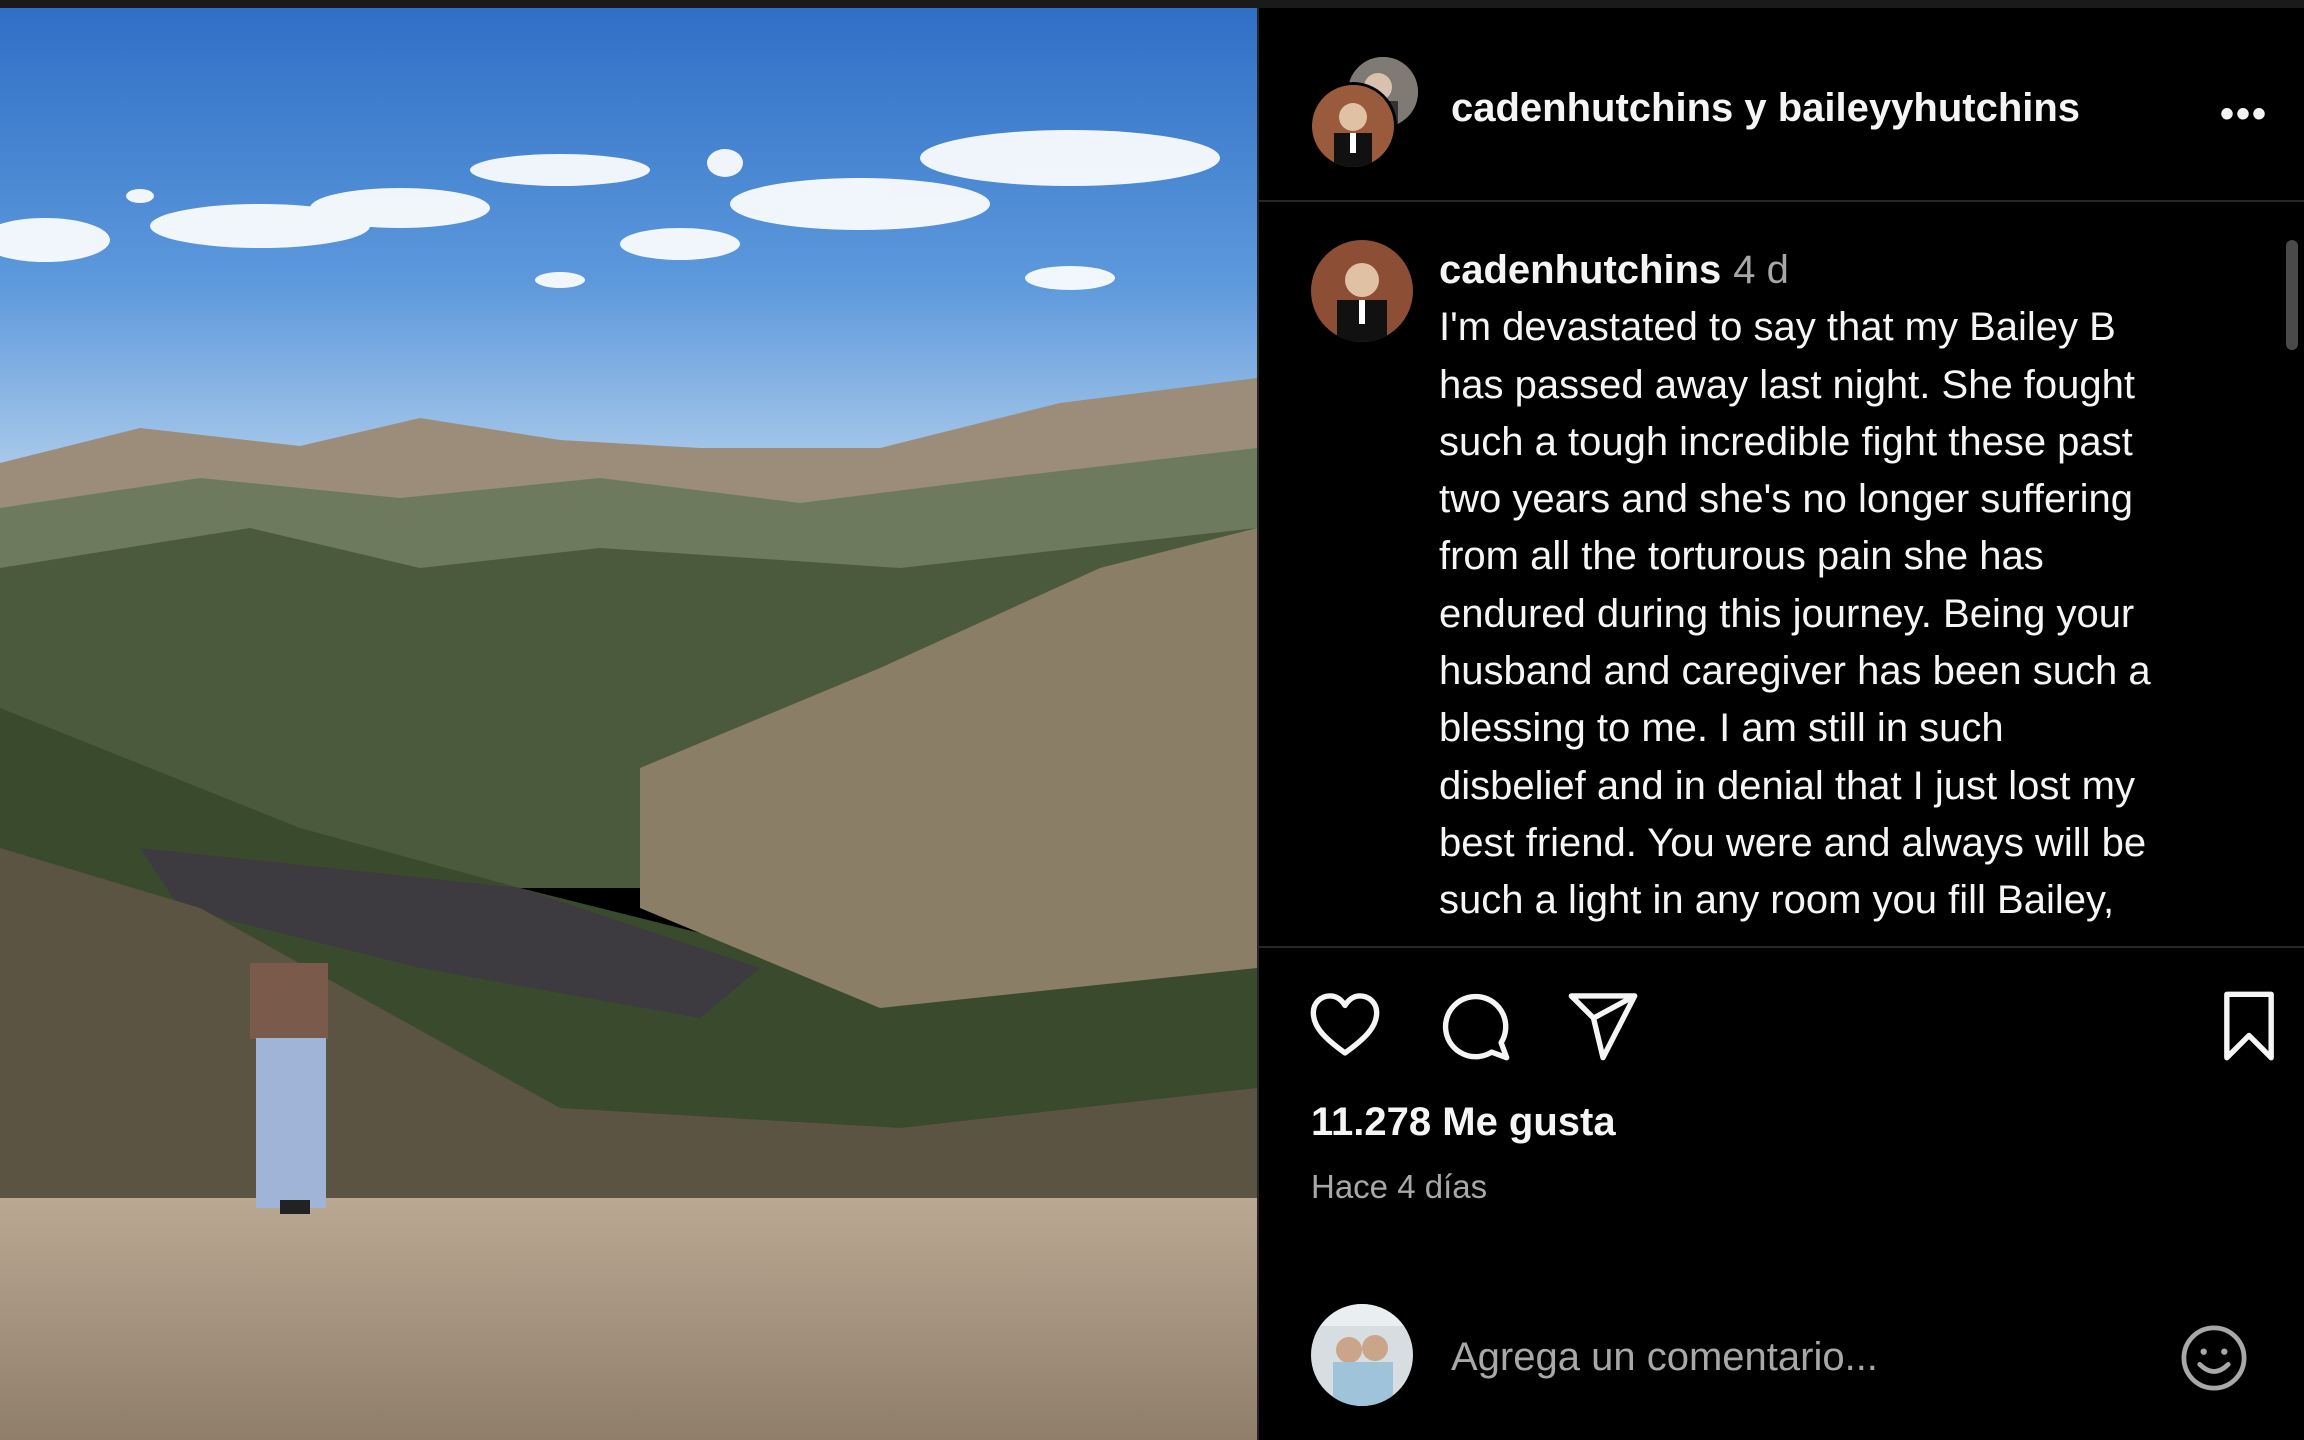 The image size is (2304, 1440). Describe the element at coordinates (1362, 1355) in the screenshot. I see `current-user-avatar` at that location.